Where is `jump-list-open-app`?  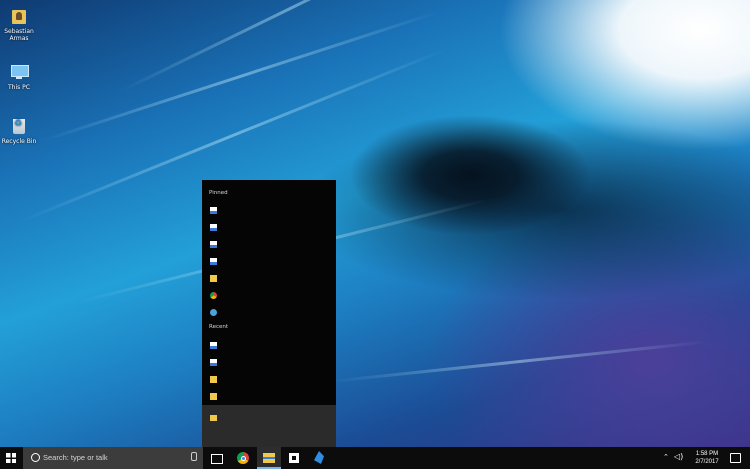 jump-list-open-app is located at coordinates (269, 426).